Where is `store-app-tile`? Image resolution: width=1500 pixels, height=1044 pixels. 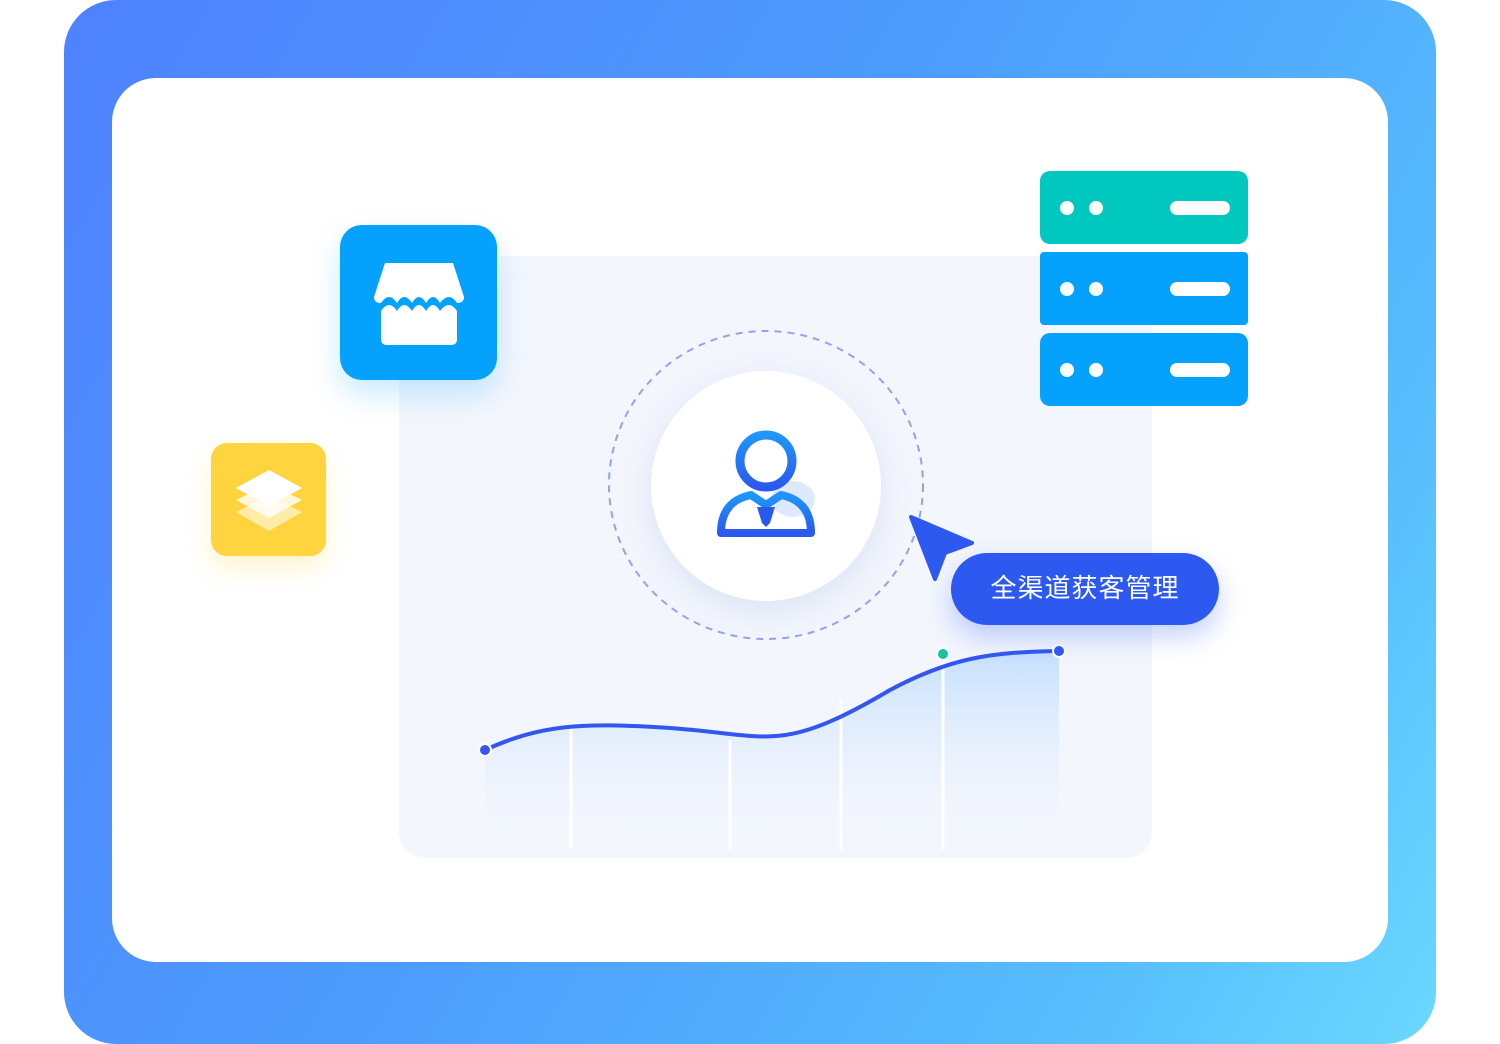 store-app-tile is located at coordinates (418, 302).